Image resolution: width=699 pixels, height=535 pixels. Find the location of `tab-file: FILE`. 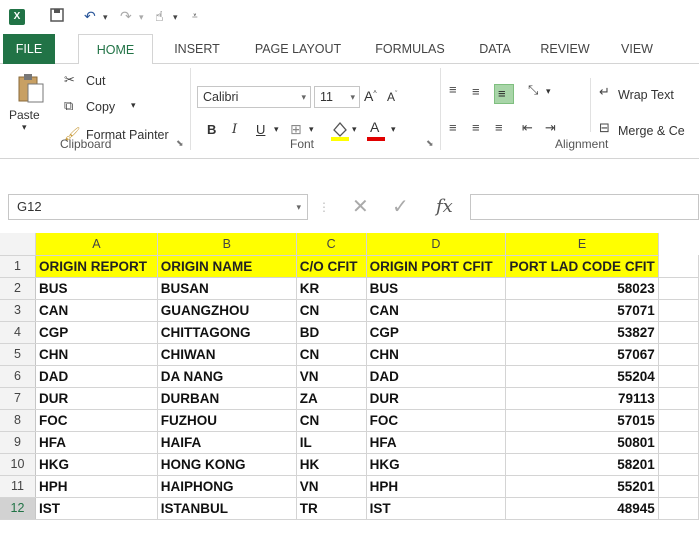

tab-file: FILE is located at coordinates (29, 49).